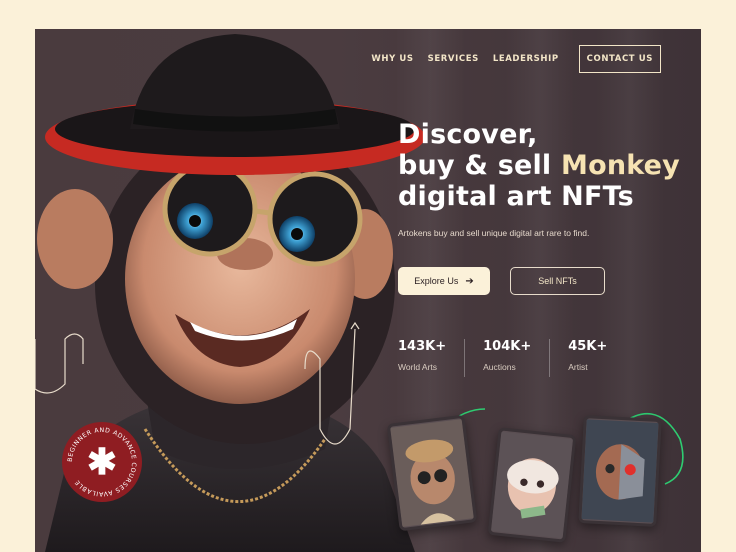  I want to click on arrow-right-icon: ➔, so click(469, 281).